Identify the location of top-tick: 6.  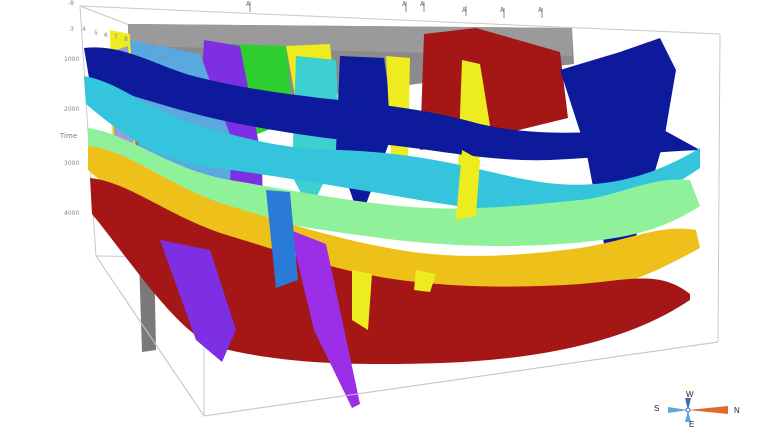
(106, 35).